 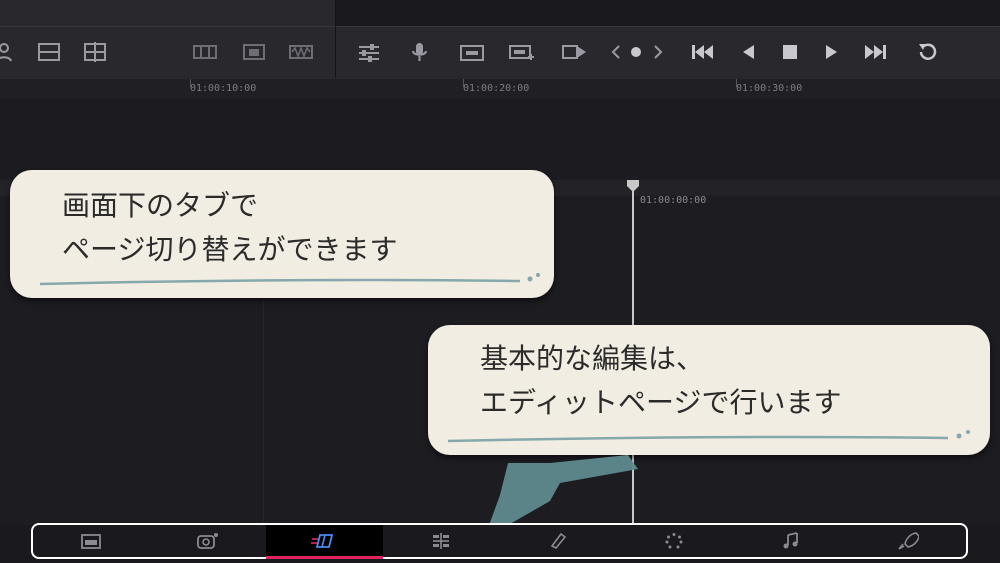 I want to click on skip-back-icon, so click(x=702, y=52).